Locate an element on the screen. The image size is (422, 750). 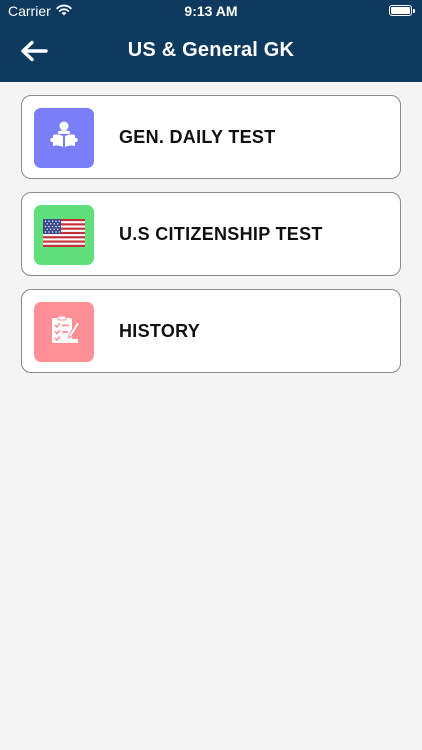
menu-item-label: GEN. DAILY TEST is located at coordinates (197, 137).